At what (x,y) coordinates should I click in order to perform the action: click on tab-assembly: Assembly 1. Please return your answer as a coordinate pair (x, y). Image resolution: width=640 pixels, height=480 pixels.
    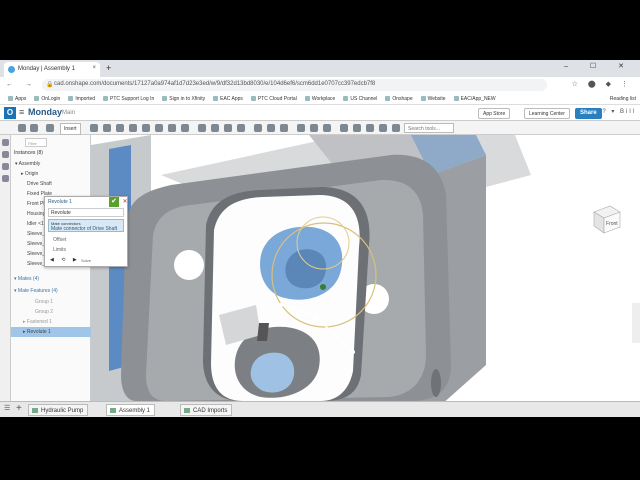
    Looking at the image, I should click on (131, 410).